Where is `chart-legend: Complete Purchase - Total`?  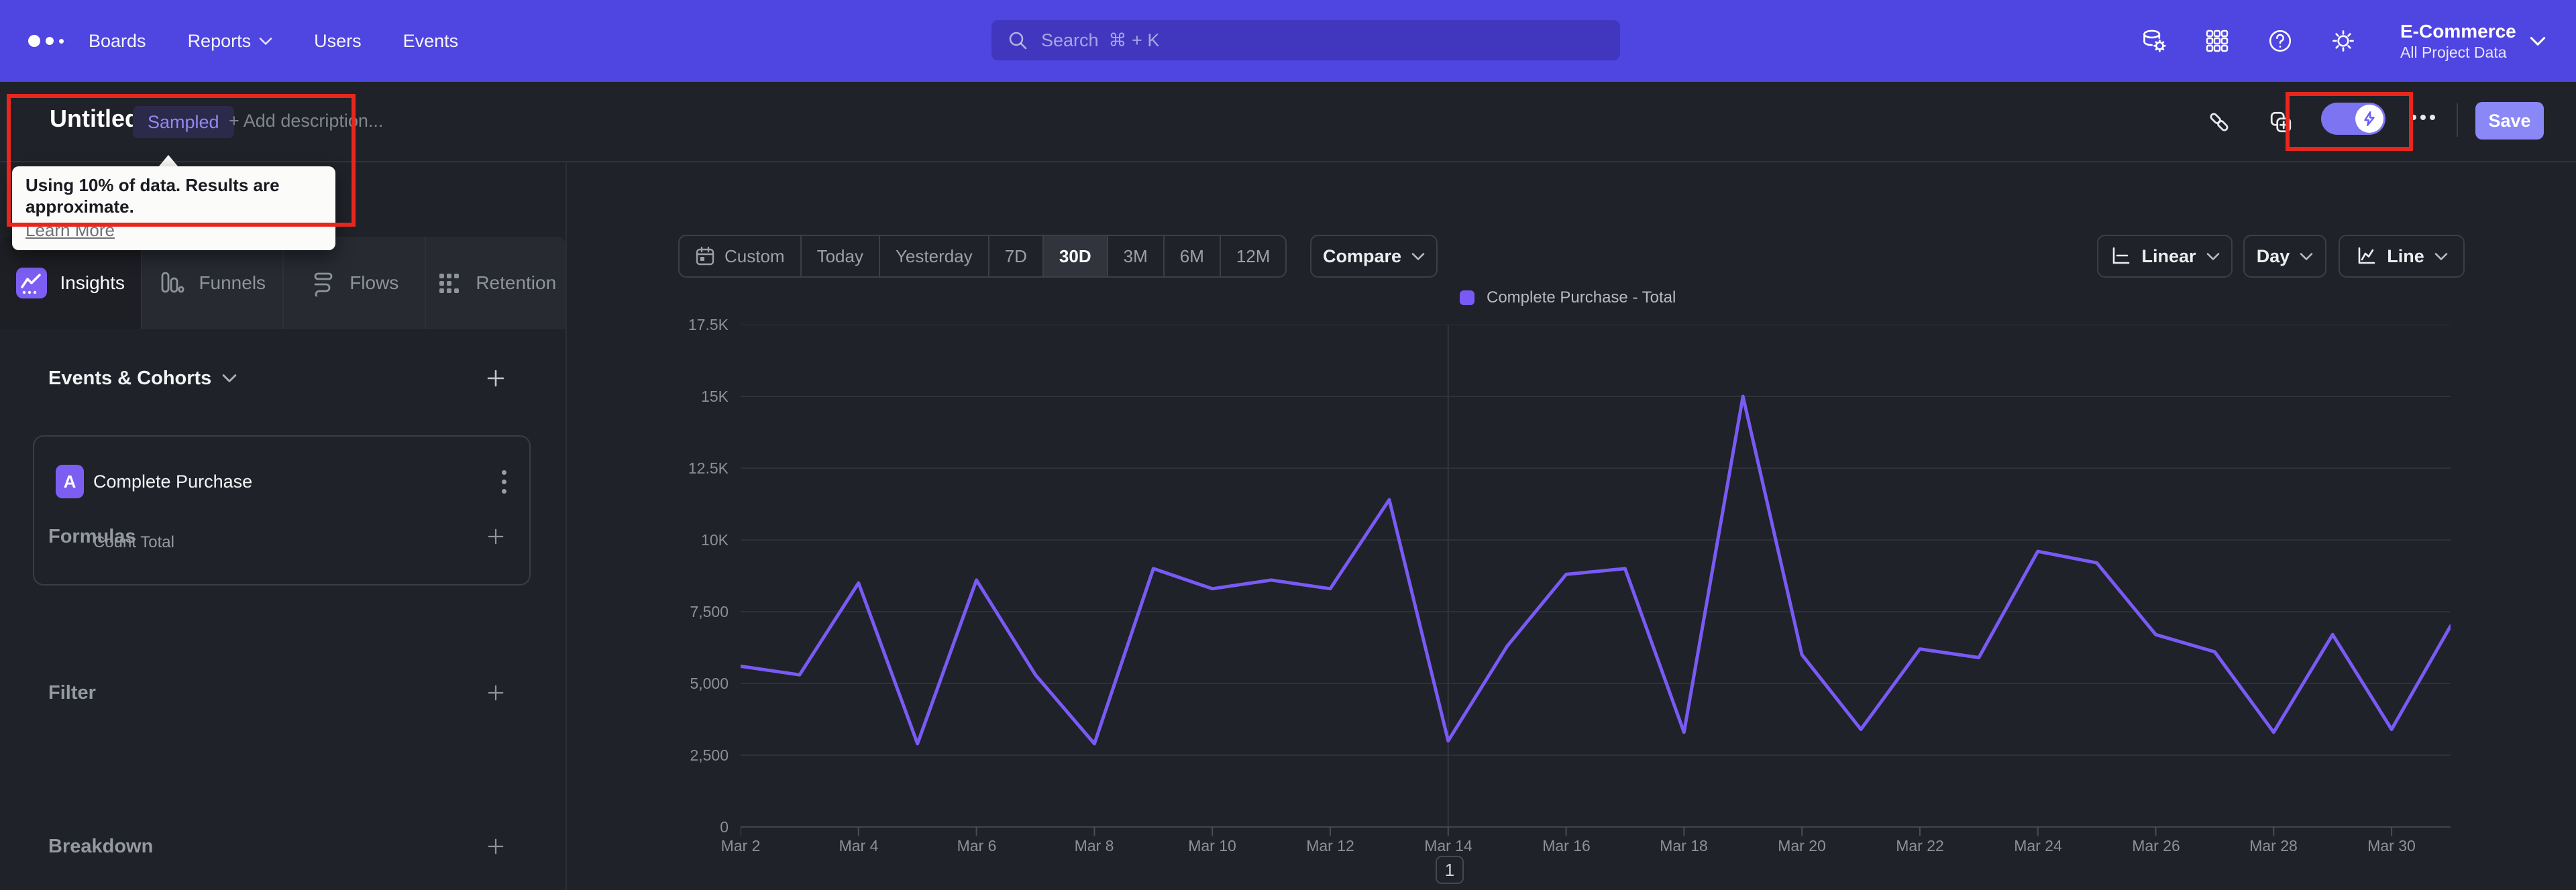 chart-legend: Complete Purchase - Total is located at coordinates (1568, 297).